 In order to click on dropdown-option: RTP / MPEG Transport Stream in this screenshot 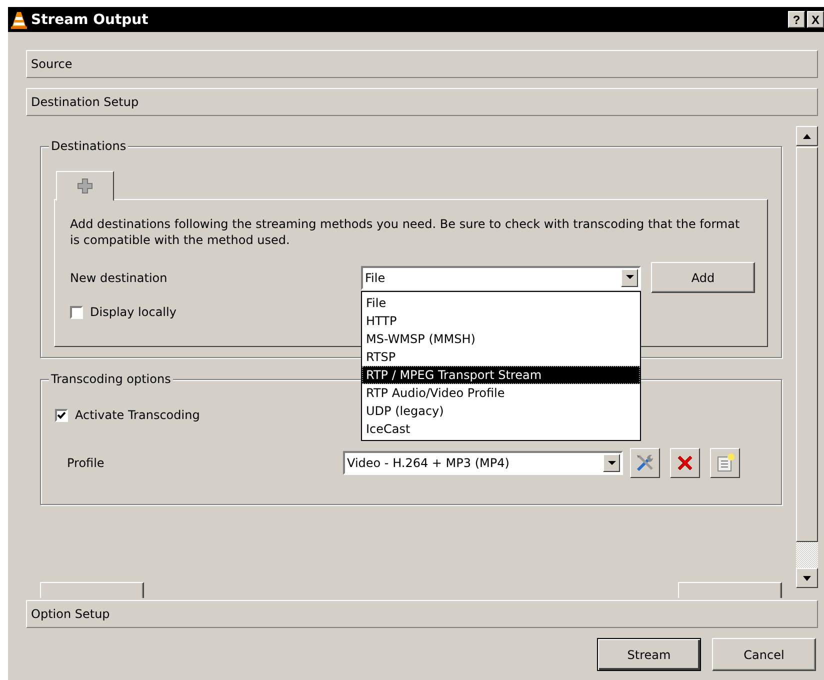, I will do `click(501, 375)`.